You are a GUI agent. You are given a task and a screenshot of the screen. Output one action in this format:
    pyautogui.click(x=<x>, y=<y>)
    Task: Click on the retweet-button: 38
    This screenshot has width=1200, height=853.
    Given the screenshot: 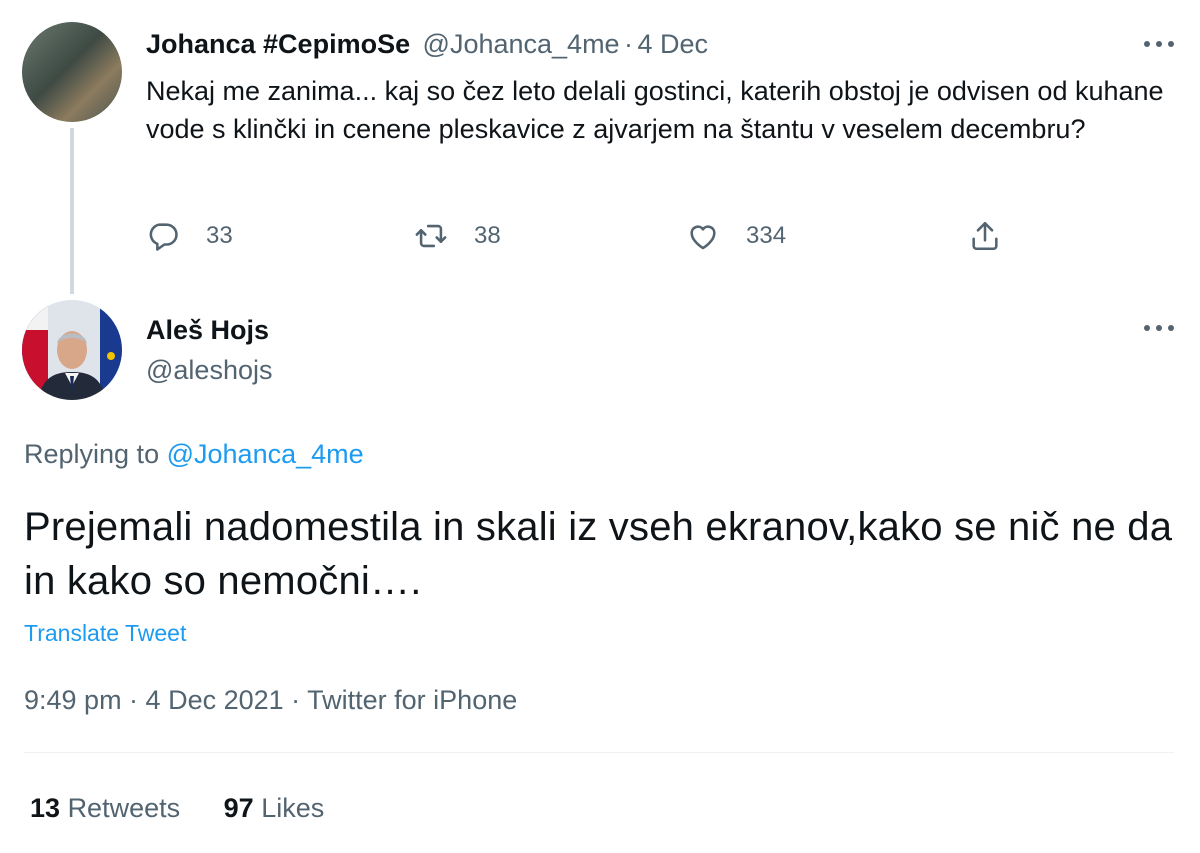 What is the action you would take?
    pyautogui.click(x=457, y=236)
    